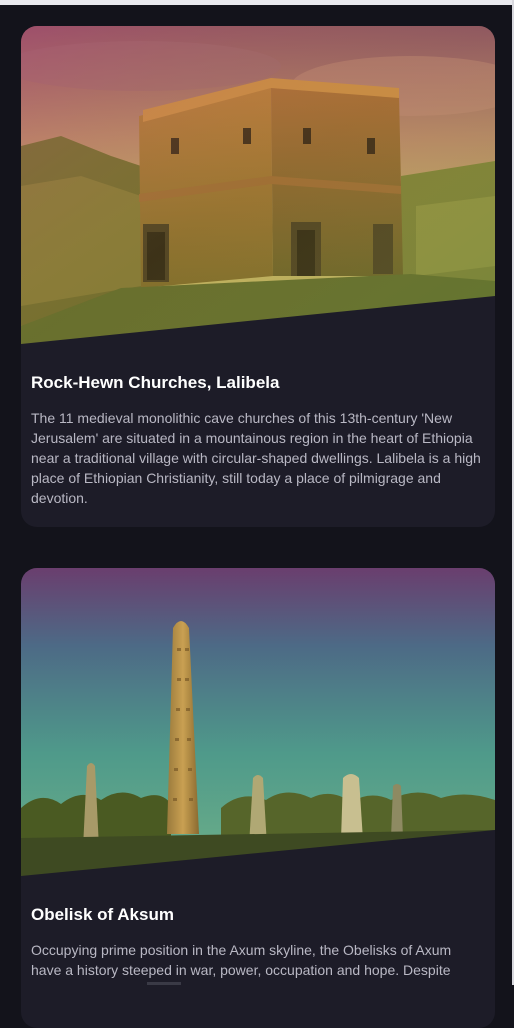 The width and height of the screenshot is (514, 1028). Describe the element at coordinates (257, 2) in the screenshot. I see `browser-top-edge` at that location.